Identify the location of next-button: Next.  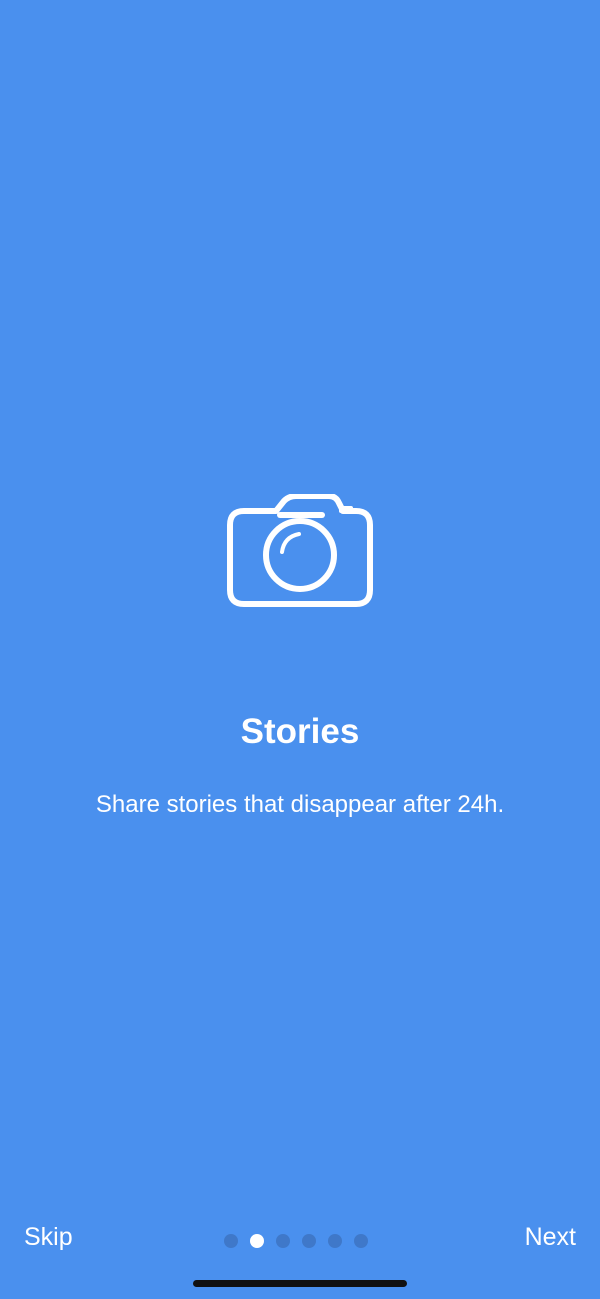
(550, 1237).